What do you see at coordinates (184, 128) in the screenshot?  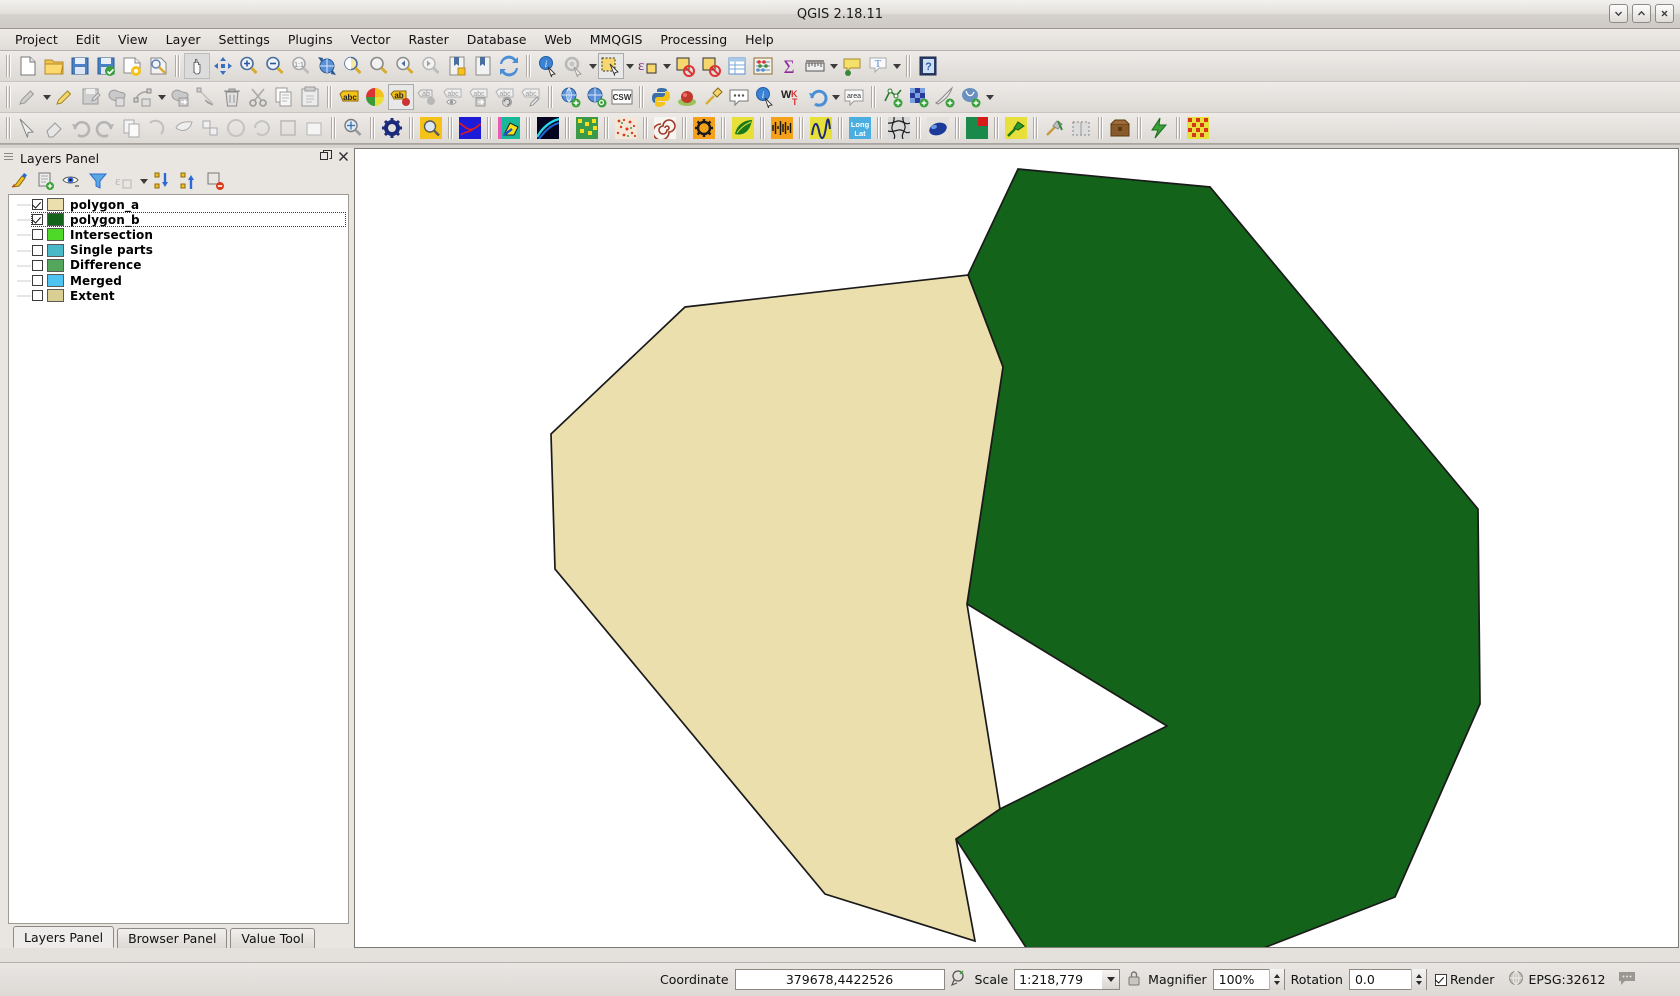 I see `merge-tool-icon` at bounding box center [184, 128].